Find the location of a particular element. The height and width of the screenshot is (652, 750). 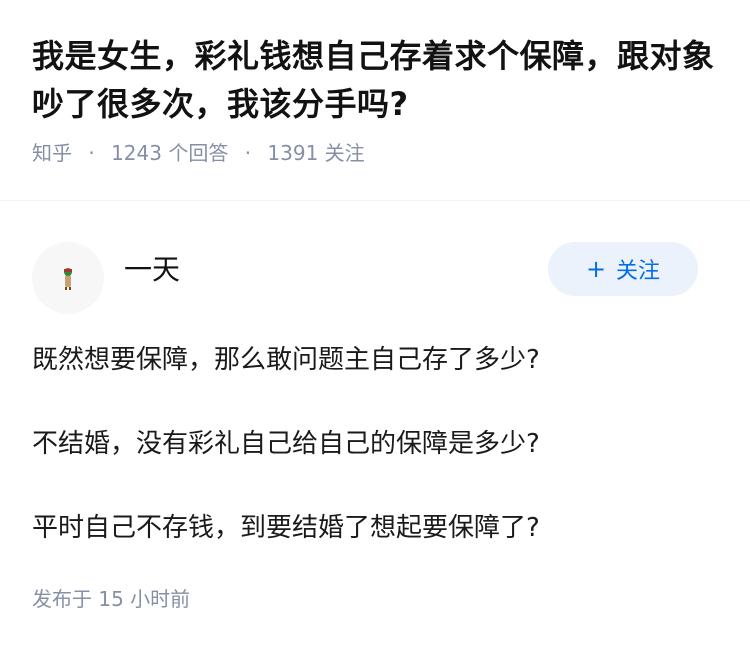

answer-paragraph: 平时自己不存钱，到要结婚了想起要保障了? is located at coordinates (286, 528).